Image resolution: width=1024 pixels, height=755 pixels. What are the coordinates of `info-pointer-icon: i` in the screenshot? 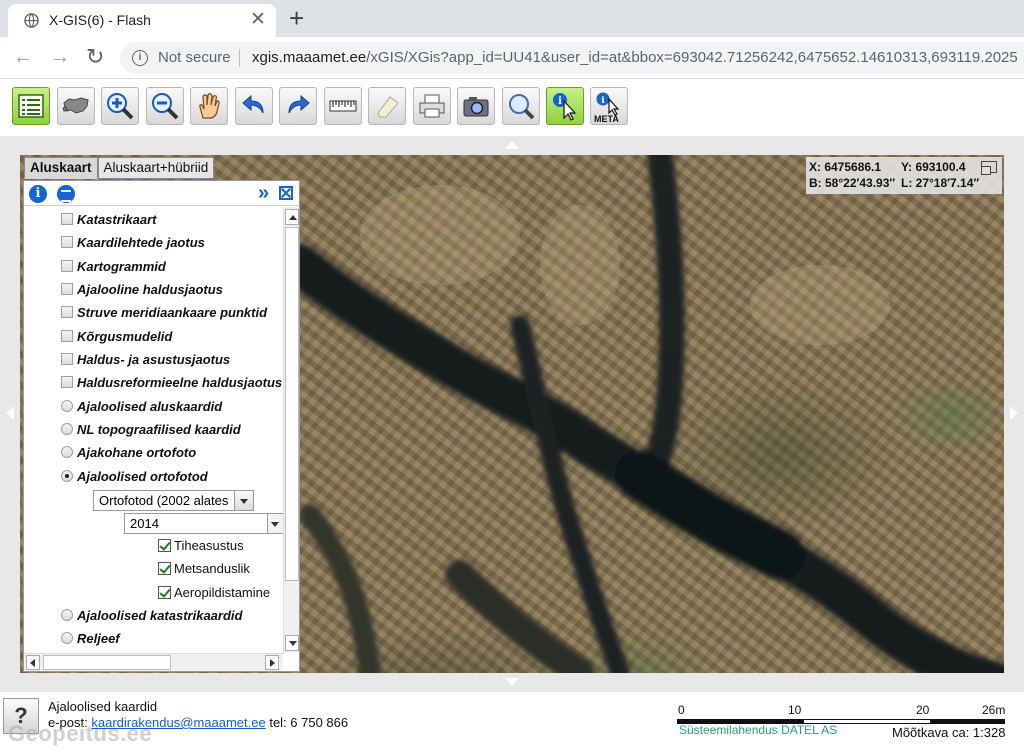 It's located at (565, 107).